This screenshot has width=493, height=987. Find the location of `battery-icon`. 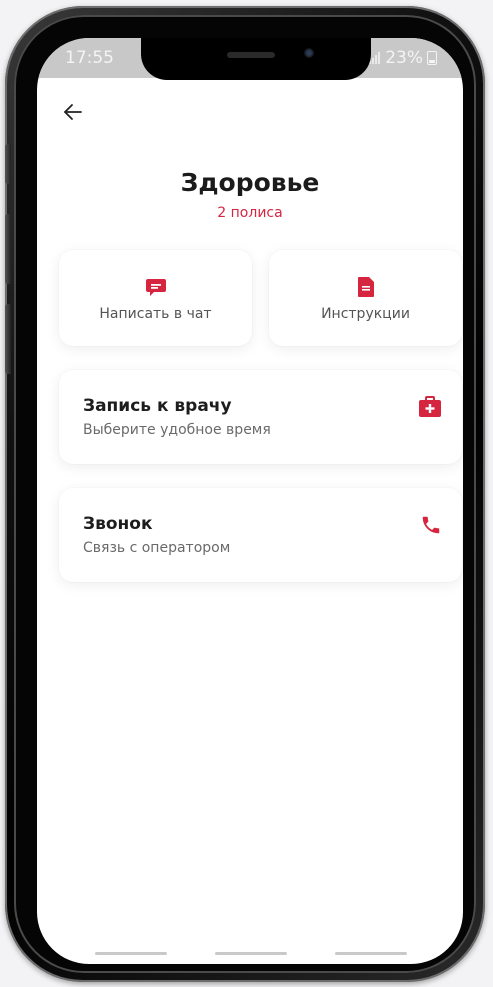

battery-icon is located at coordinates (432, 58).